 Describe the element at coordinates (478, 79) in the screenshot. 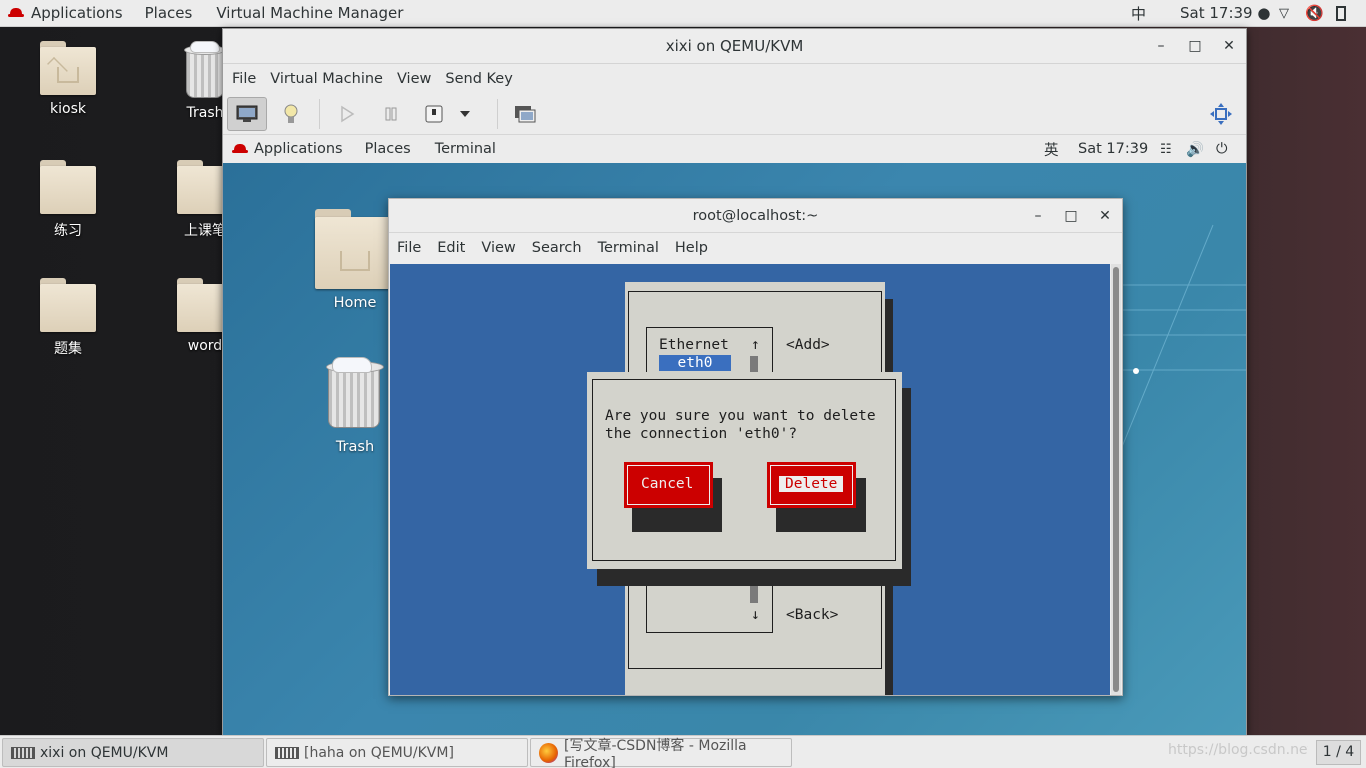

I see `vm-menu-send-key: Send Key` at that location.